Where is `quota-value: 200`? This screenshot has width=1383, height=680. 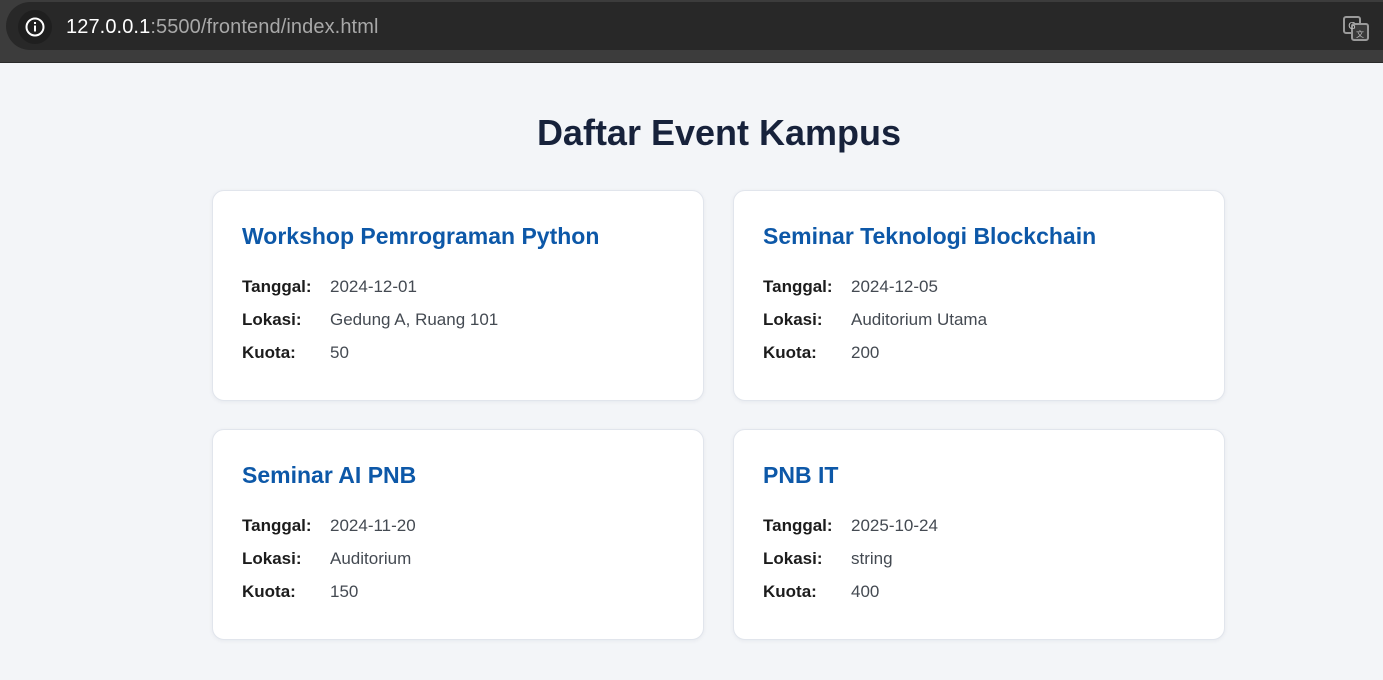
quota-value: 200 is located at coordinates (865, 352).